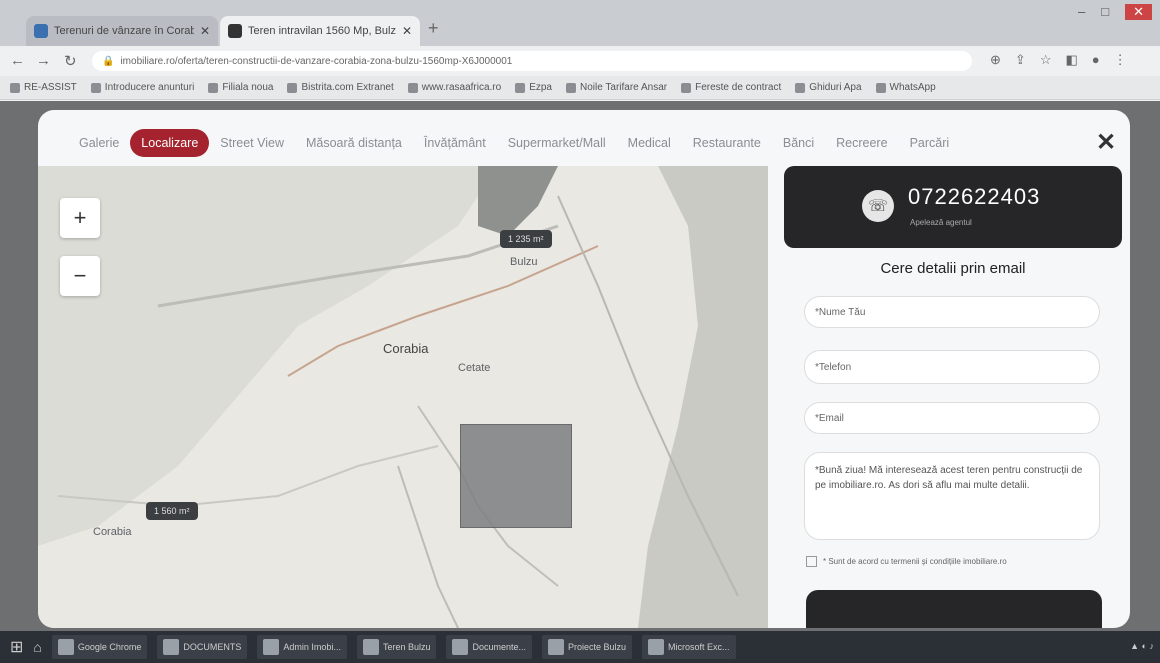 Image resolution: width=1160 pixels, height=663 pixels. I want to click on tab-restaurante: Restaurante, so click(727, 143).